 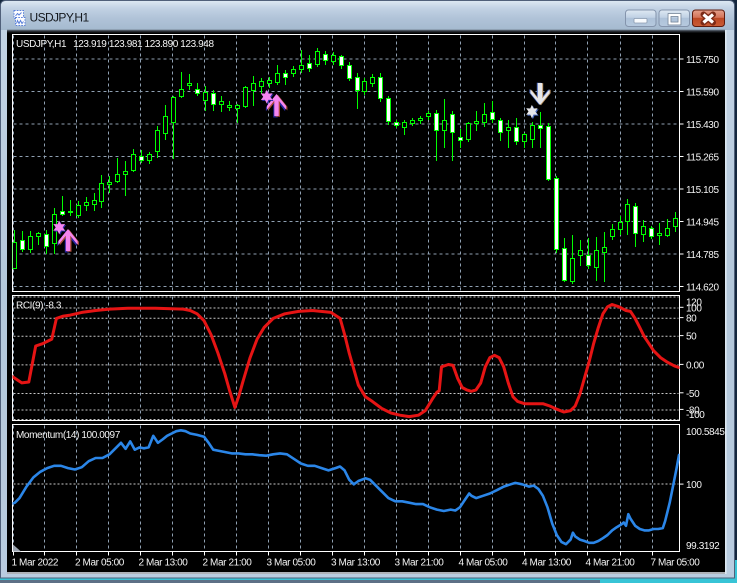 I want to click on svg-text: Momentum(14) 100.0097, so click(x=68, y=435).